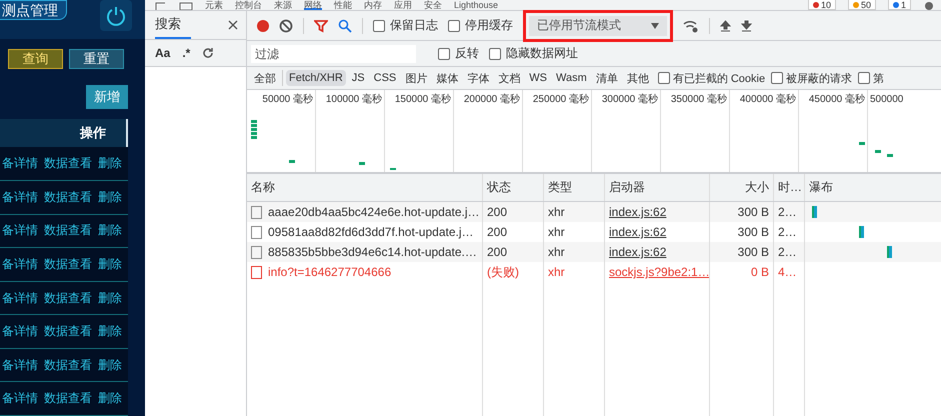 Image resolution: width=941 pixels, height=416 pixels. Describe the element at coordinates (433, 5) in the screenshot. I see `panel-tab: 安全` at that location.